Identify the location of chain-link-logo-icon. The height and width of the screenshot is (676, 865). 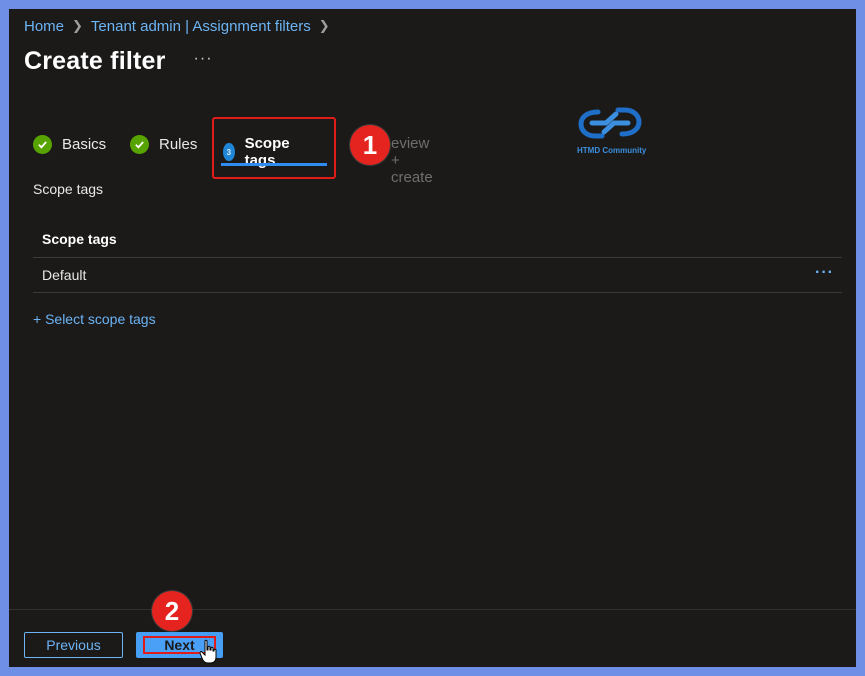
(610, 123).